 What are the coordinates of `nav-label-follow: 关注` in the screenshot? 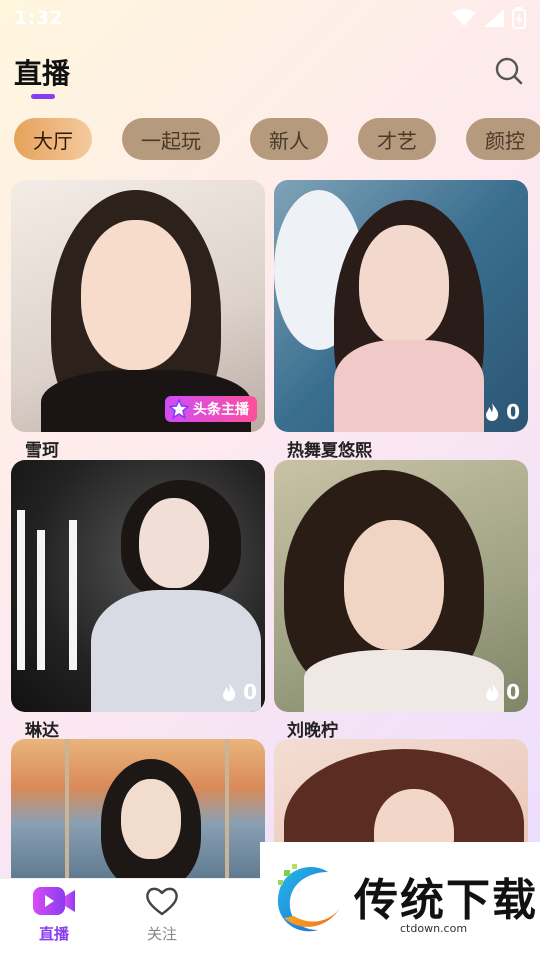 It's located at (161, 934).